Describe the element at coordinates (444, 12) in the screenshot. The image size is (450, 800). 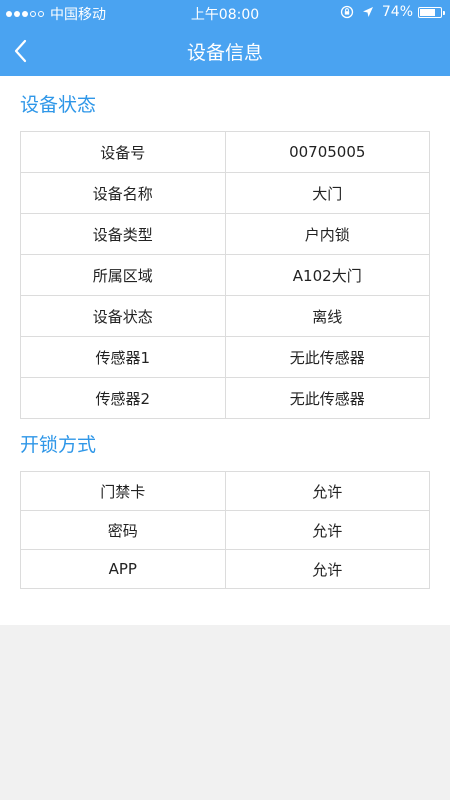
I see `battery-tip` at that location.